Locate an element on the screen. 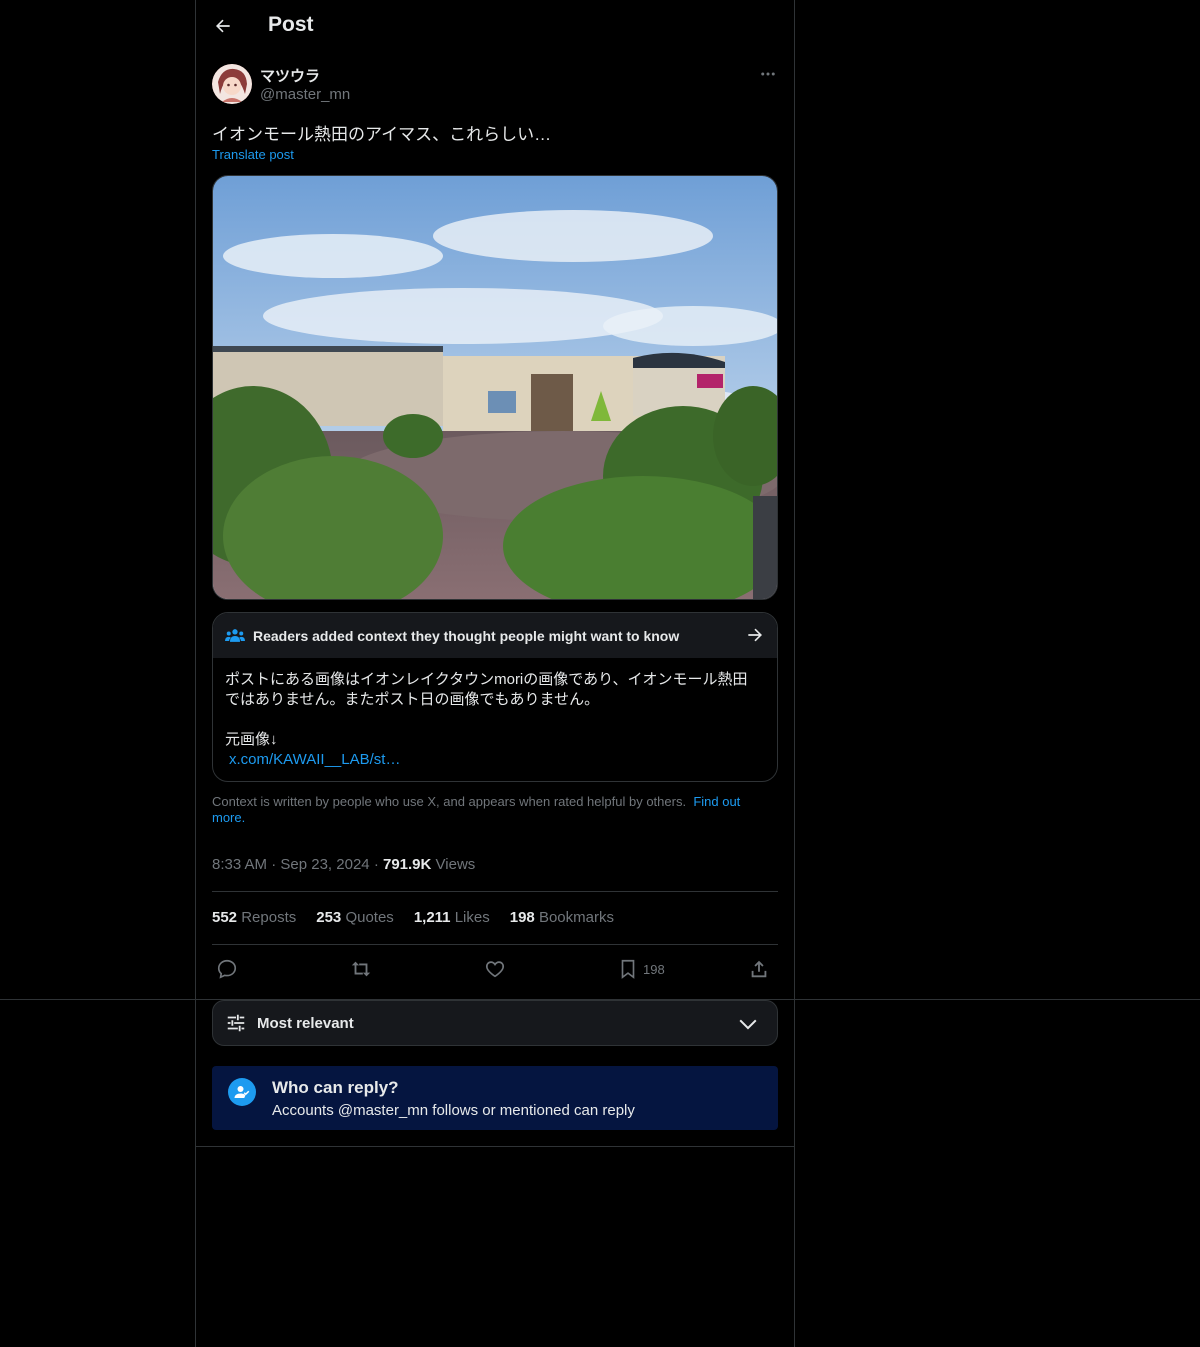  stat-reposts: 552 Reposts is located at coordinates (254, 917).